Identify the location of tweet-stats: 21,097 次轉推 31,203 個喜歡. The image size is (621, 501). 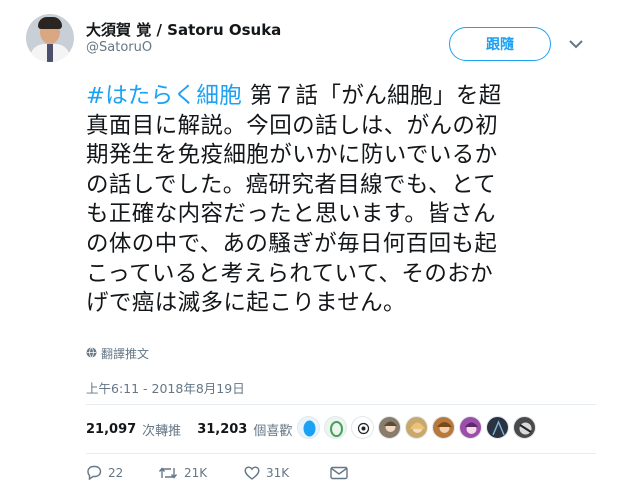
(197, 429).